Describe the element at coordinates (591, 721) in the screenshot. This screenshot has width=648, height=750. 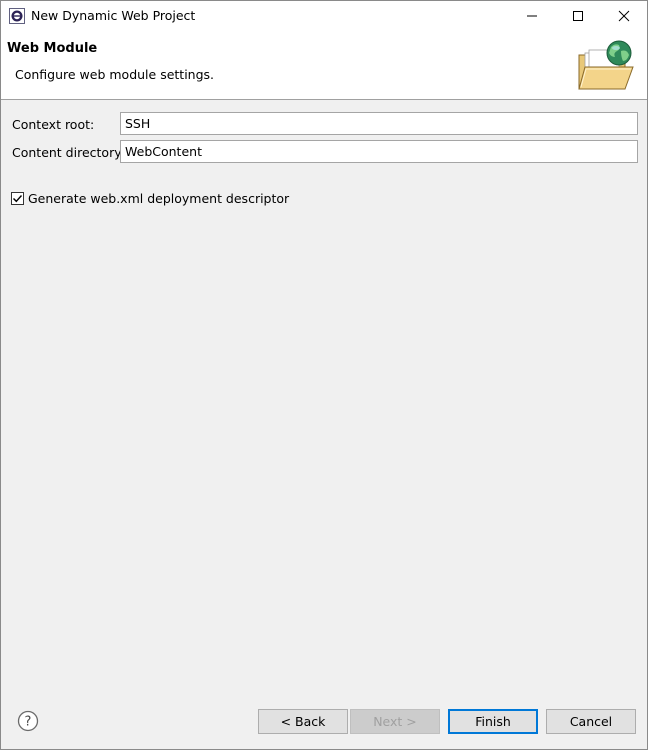
I see `cancel-button: Cancel` at that location.